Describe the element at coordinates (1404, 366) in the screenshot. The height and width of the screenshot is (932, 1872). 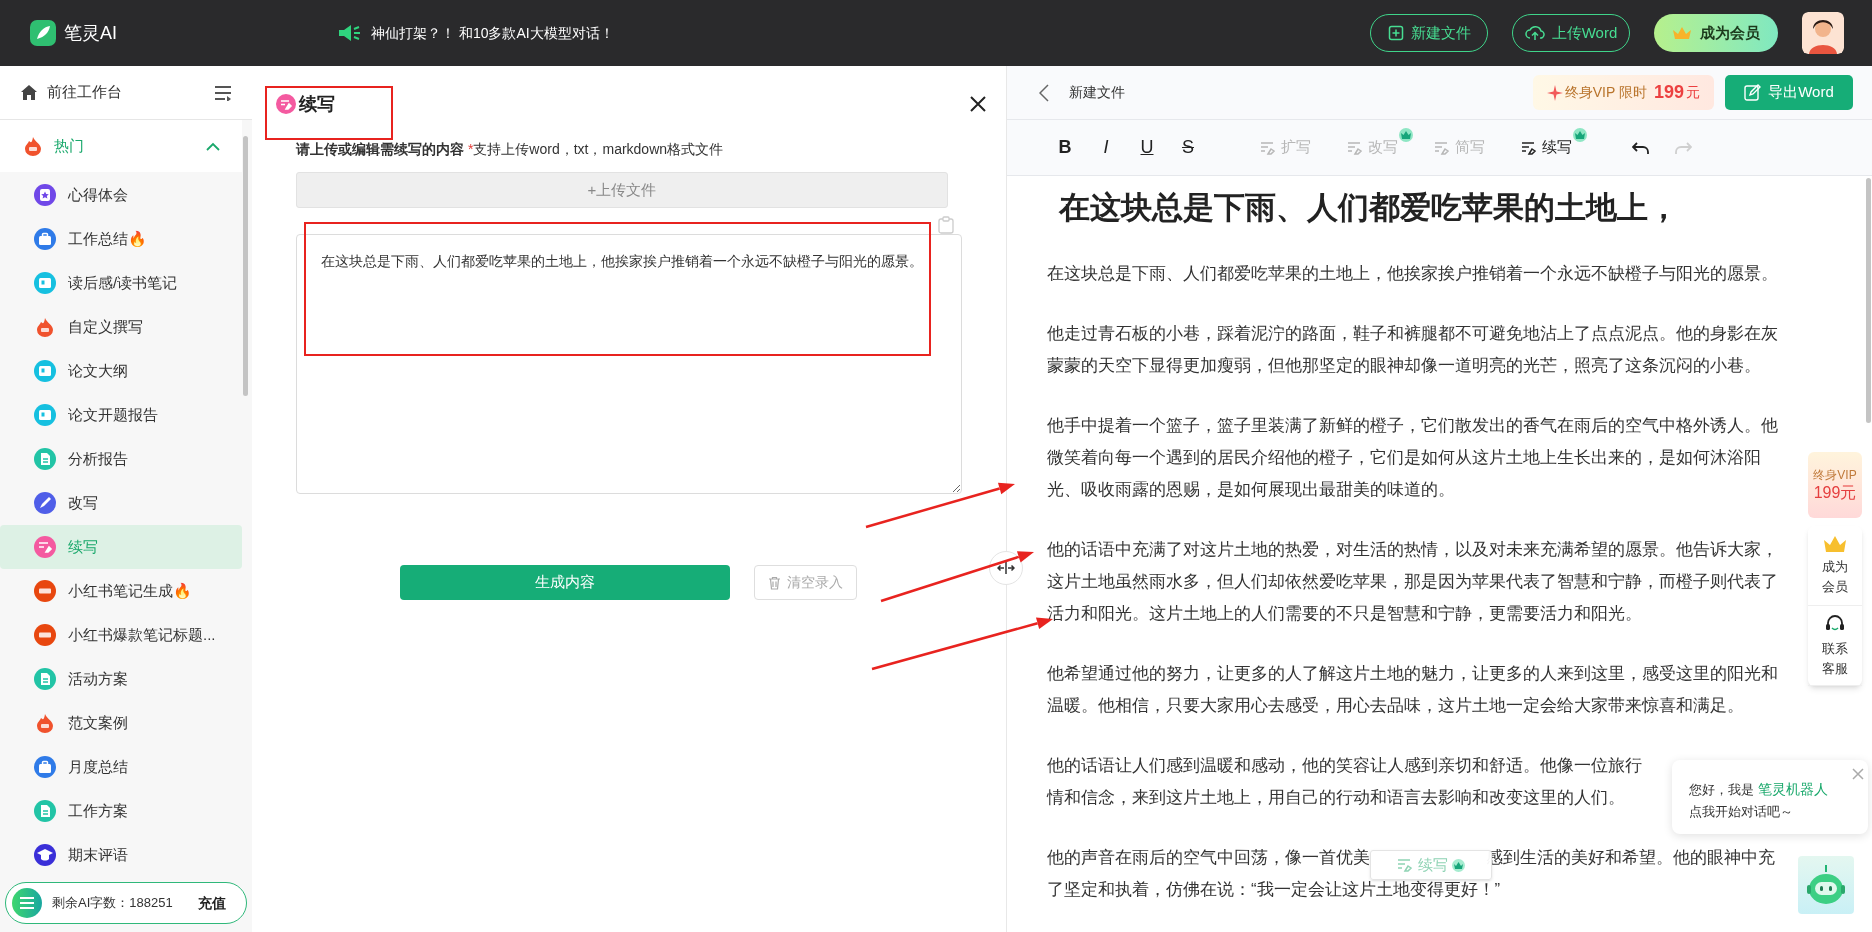
I see `document-line: 蒙蒙的天空下显得更加瘦弱，但他那坚定的眼神却像一道明亮的光芒，照亮了这条沉闷的小巷。` at that location.